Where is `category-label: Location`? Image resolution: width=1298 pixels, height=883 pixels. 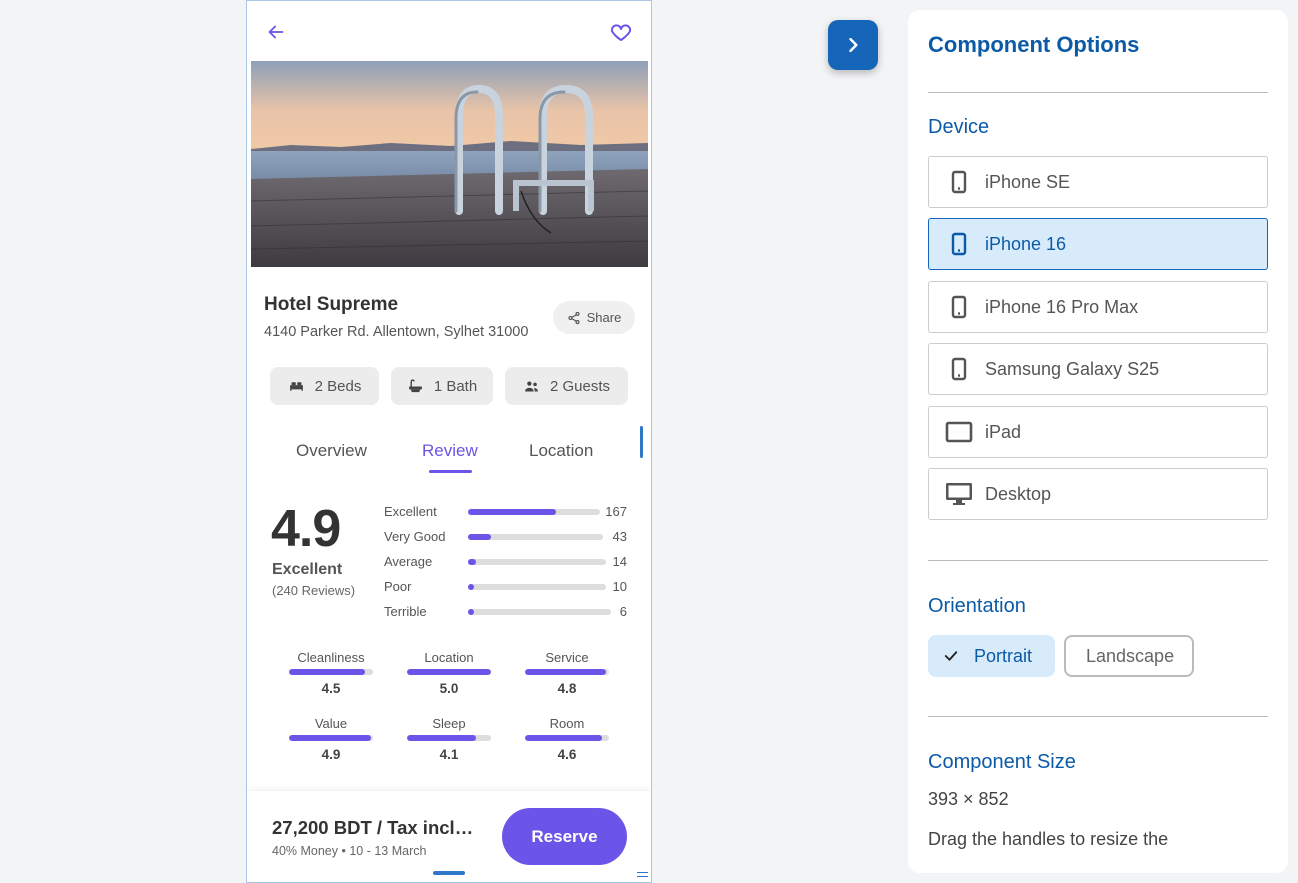 category-label: Location is located at coordinates (449, 657).